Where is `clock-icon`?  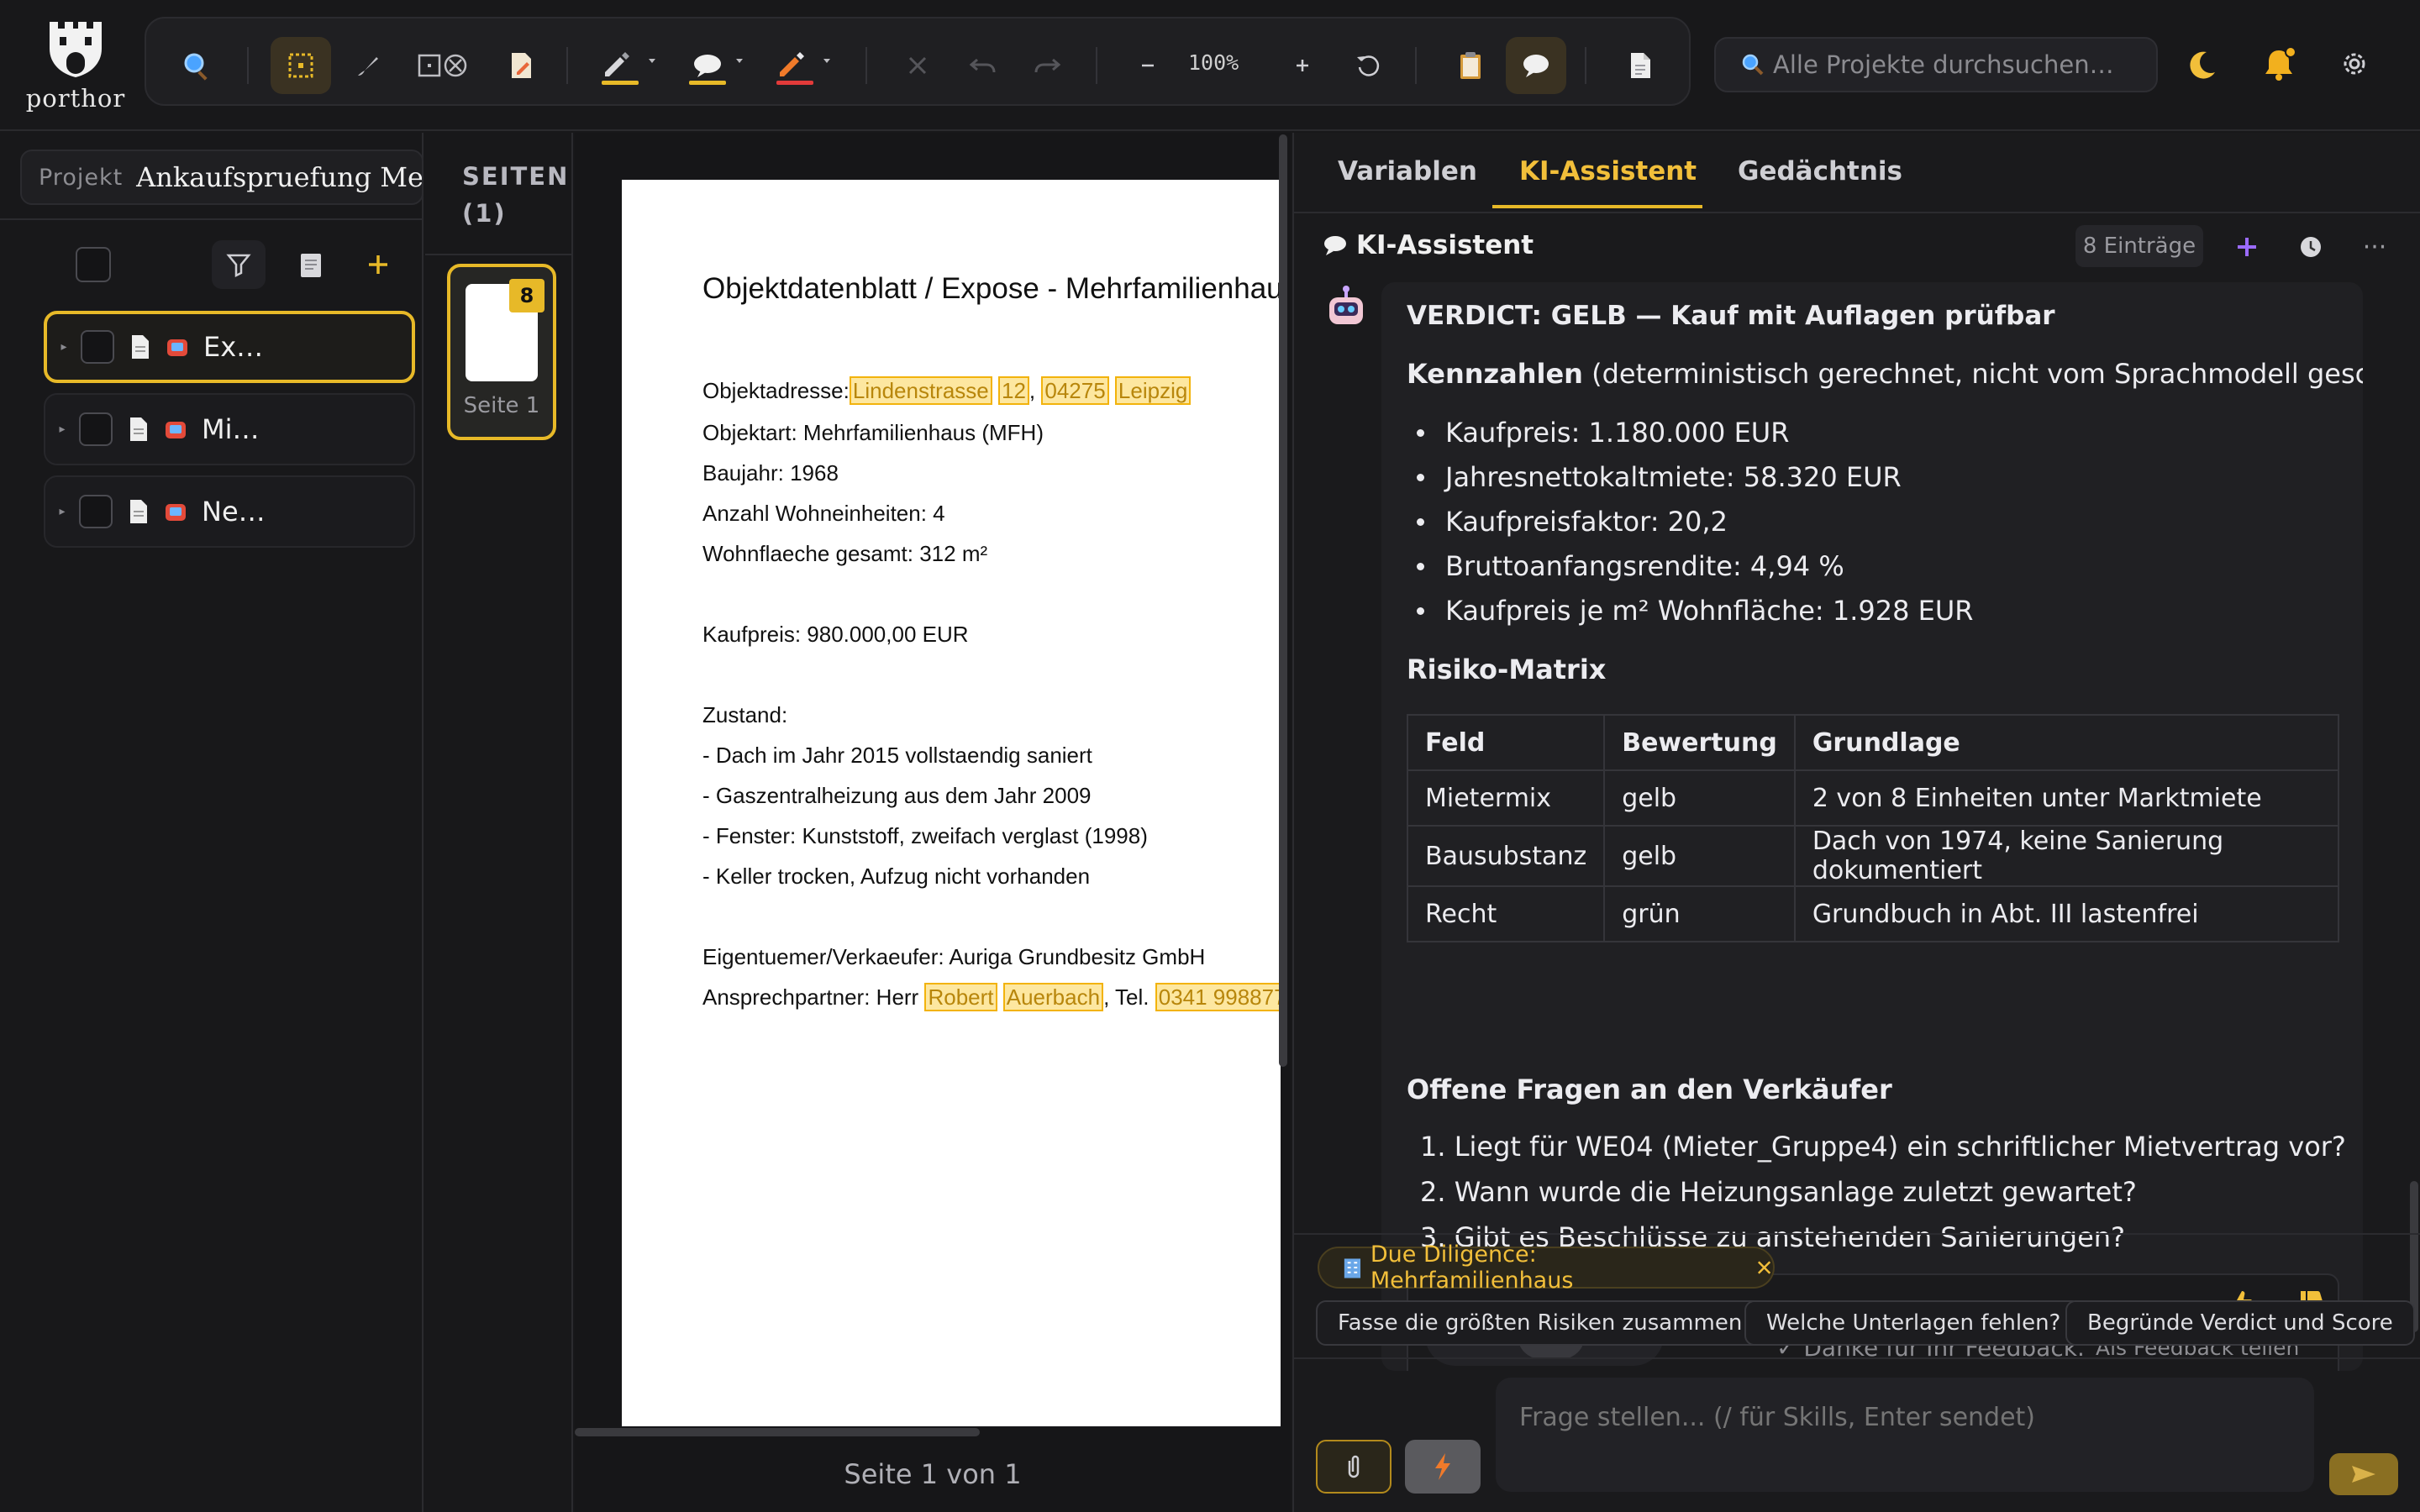
clock-icon is located at coordinates (2311, 247).